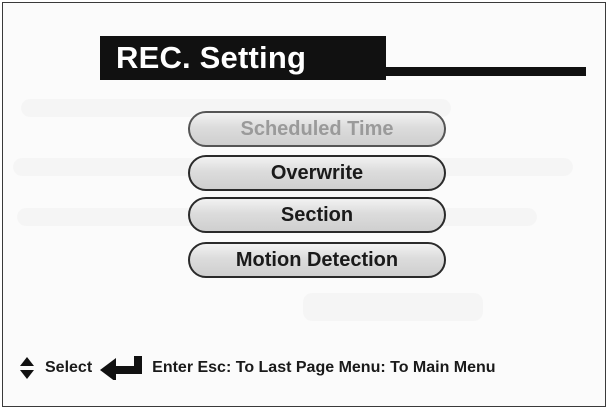 The height and width of the screenshot is (410, 609). I want to click on menu-item-scheduled-time: Scheduled Time, so click(317, 129).